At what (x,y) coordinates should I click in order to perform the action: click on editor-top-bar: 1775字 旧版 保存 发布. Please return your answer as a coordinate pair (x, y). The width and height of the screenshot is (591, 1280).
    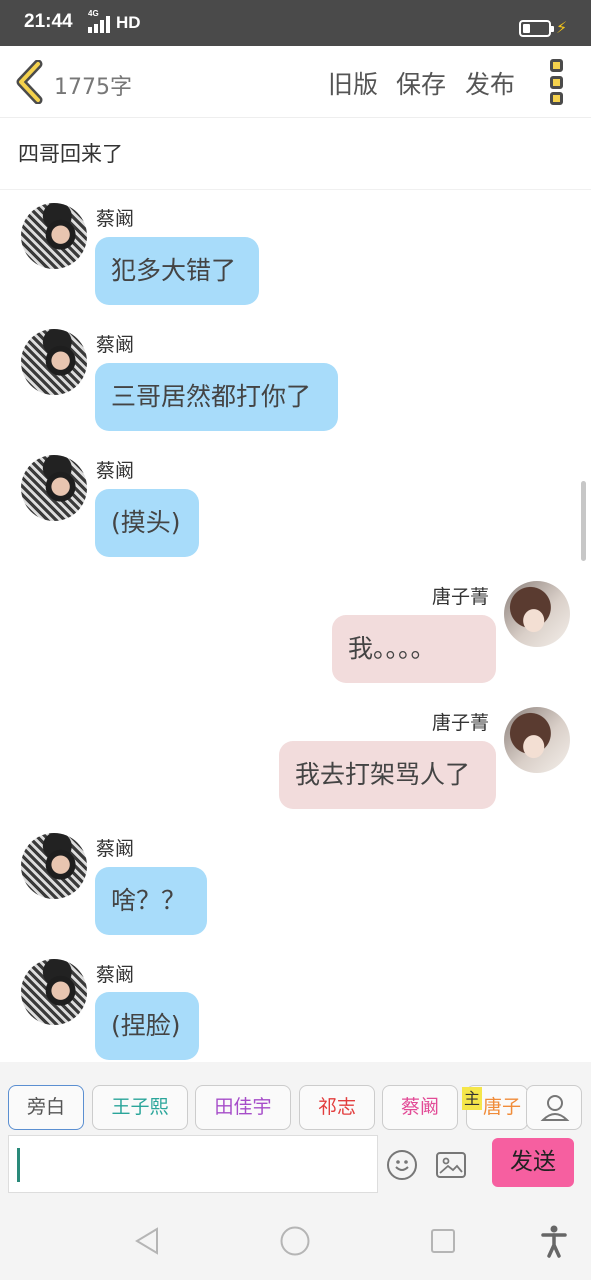
    Looking at the image, I should click on (295, 82).